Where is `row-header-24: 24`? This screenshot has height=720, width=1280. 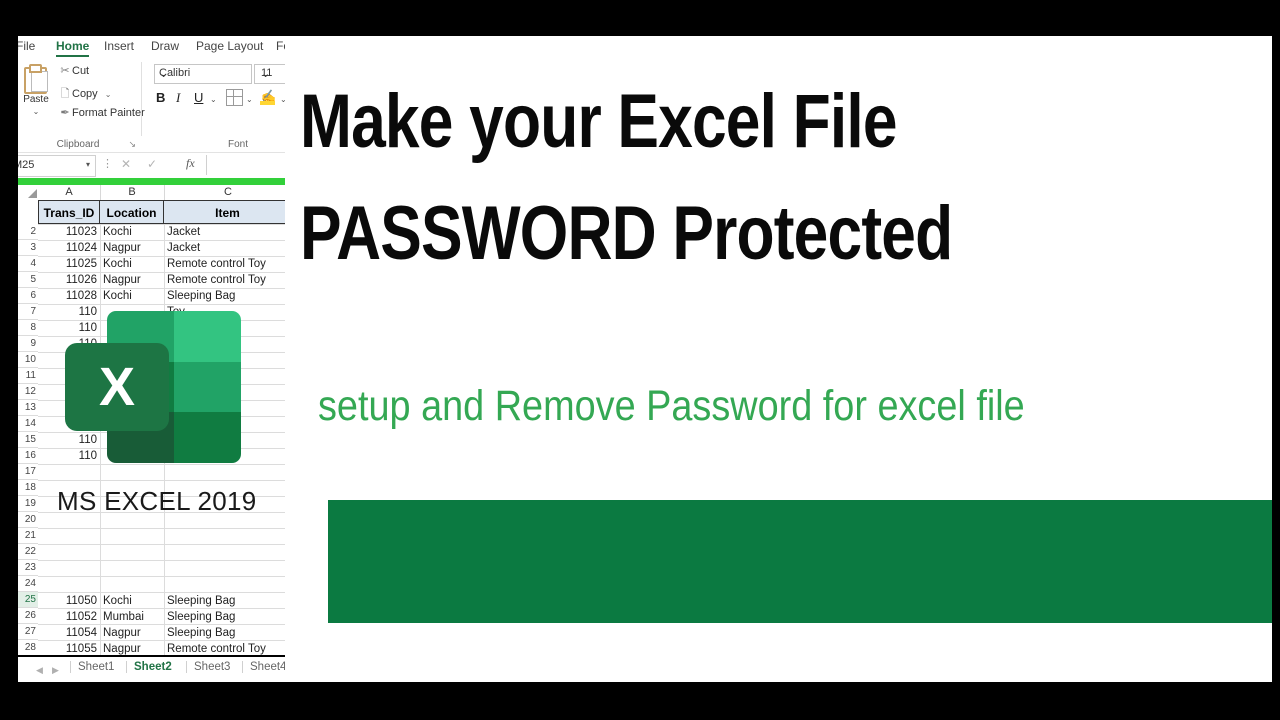
row-header-24: 24 is located at coordinates (27, 584).